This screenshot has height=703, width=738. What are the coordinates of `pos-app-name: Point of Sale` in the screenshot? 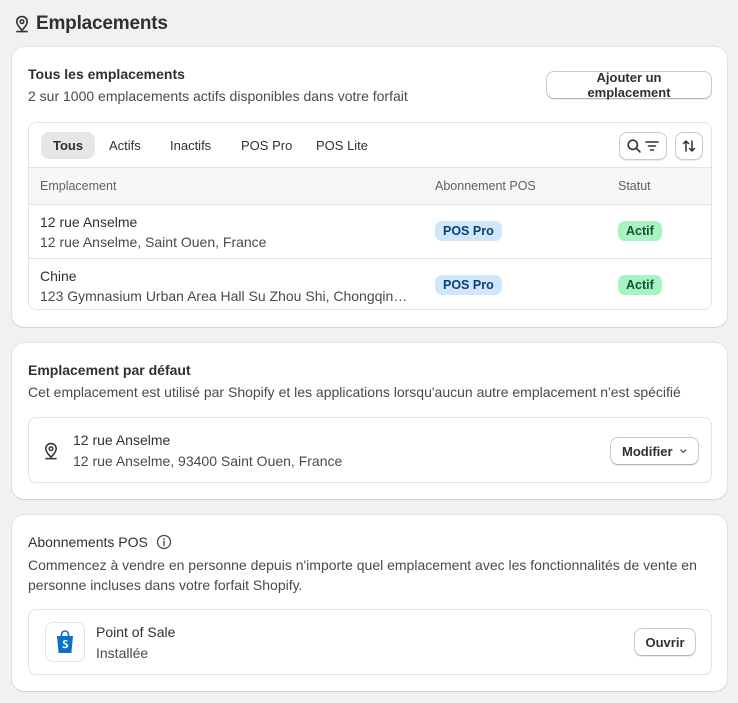 It's located at (136, 632).